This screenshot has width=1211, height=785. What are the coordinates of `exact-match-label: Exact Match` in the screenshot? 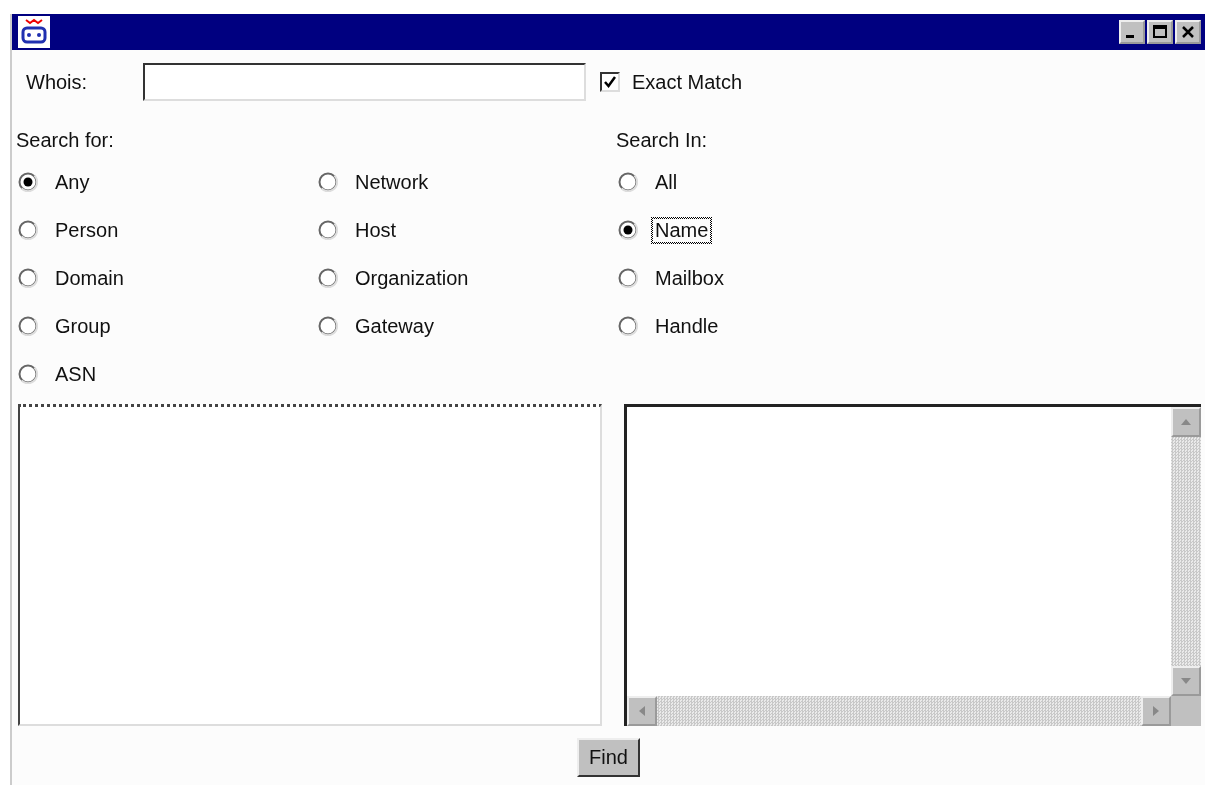 It's located at (687, 82).